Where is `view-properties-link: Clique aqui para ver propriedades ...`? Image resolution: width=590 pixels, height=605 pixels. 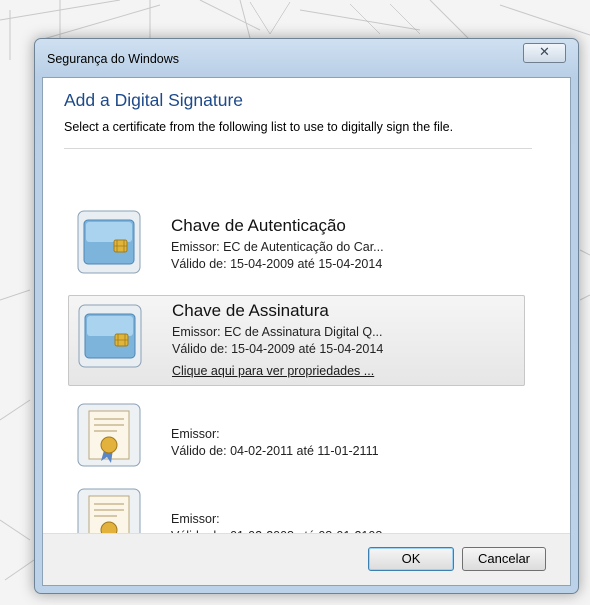
view-properties-link: Clique aqui para ver propriedades ... is located at coordinates (273, 371).